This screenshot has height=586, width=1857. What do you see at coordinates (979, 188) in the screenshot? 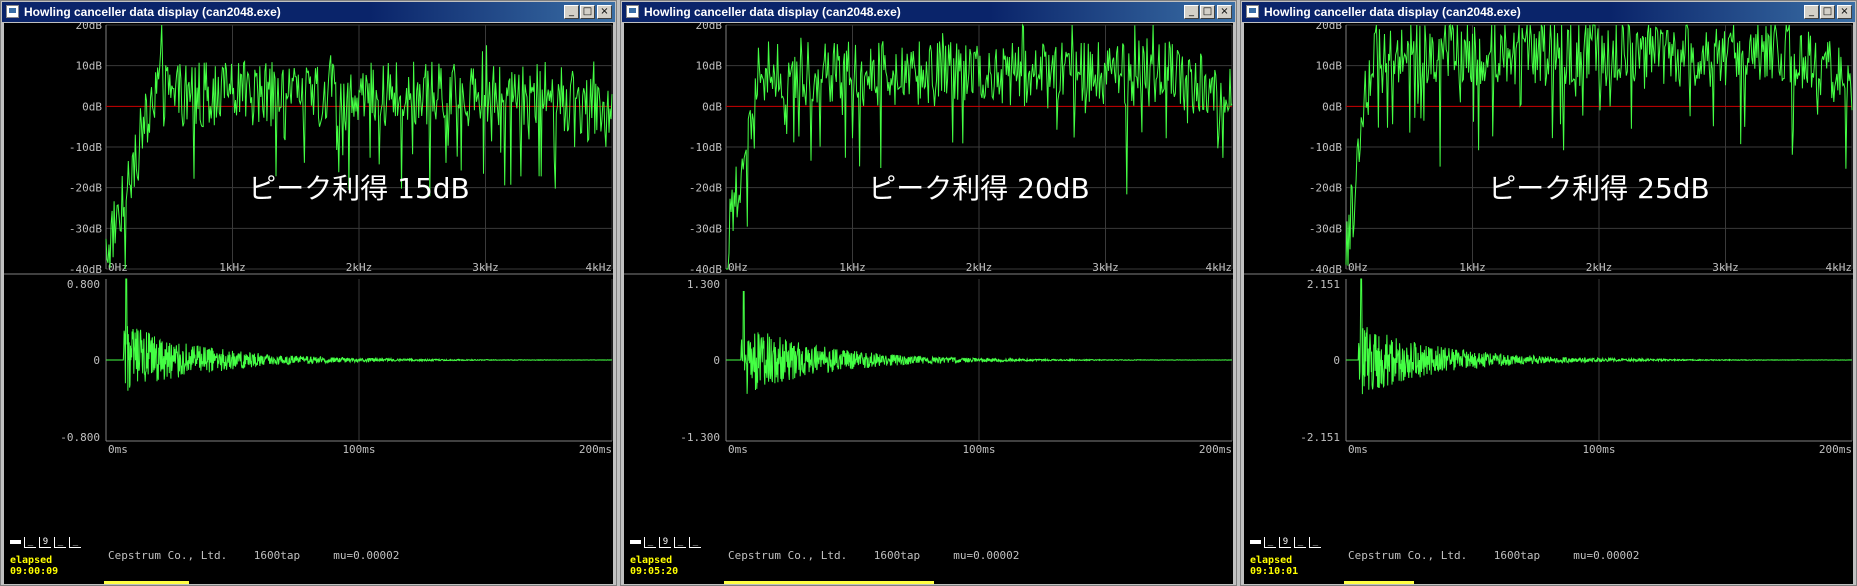
I see `peak-gain-label: ピーク利得 20dB` at bounding box center [979, 188].